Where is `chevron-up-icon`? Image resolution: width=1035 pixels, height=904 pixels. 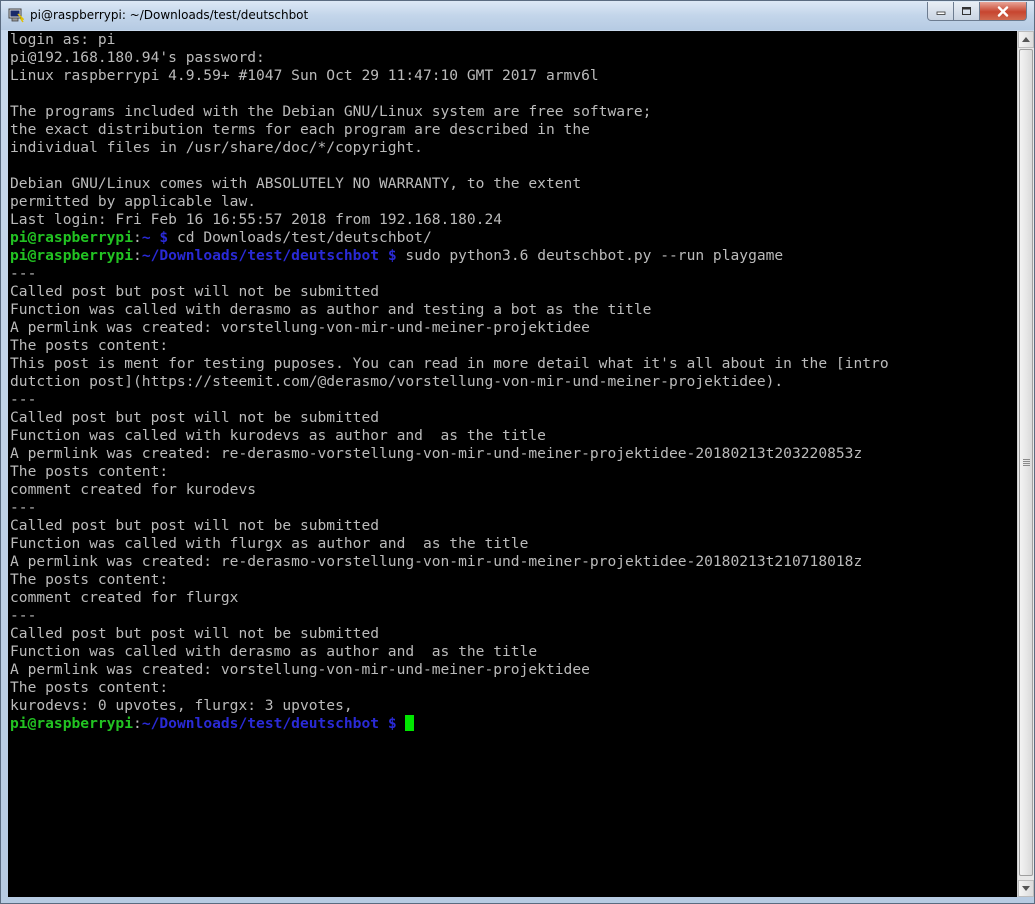
chevron-up-icon is located at coordinates (1026, 39).